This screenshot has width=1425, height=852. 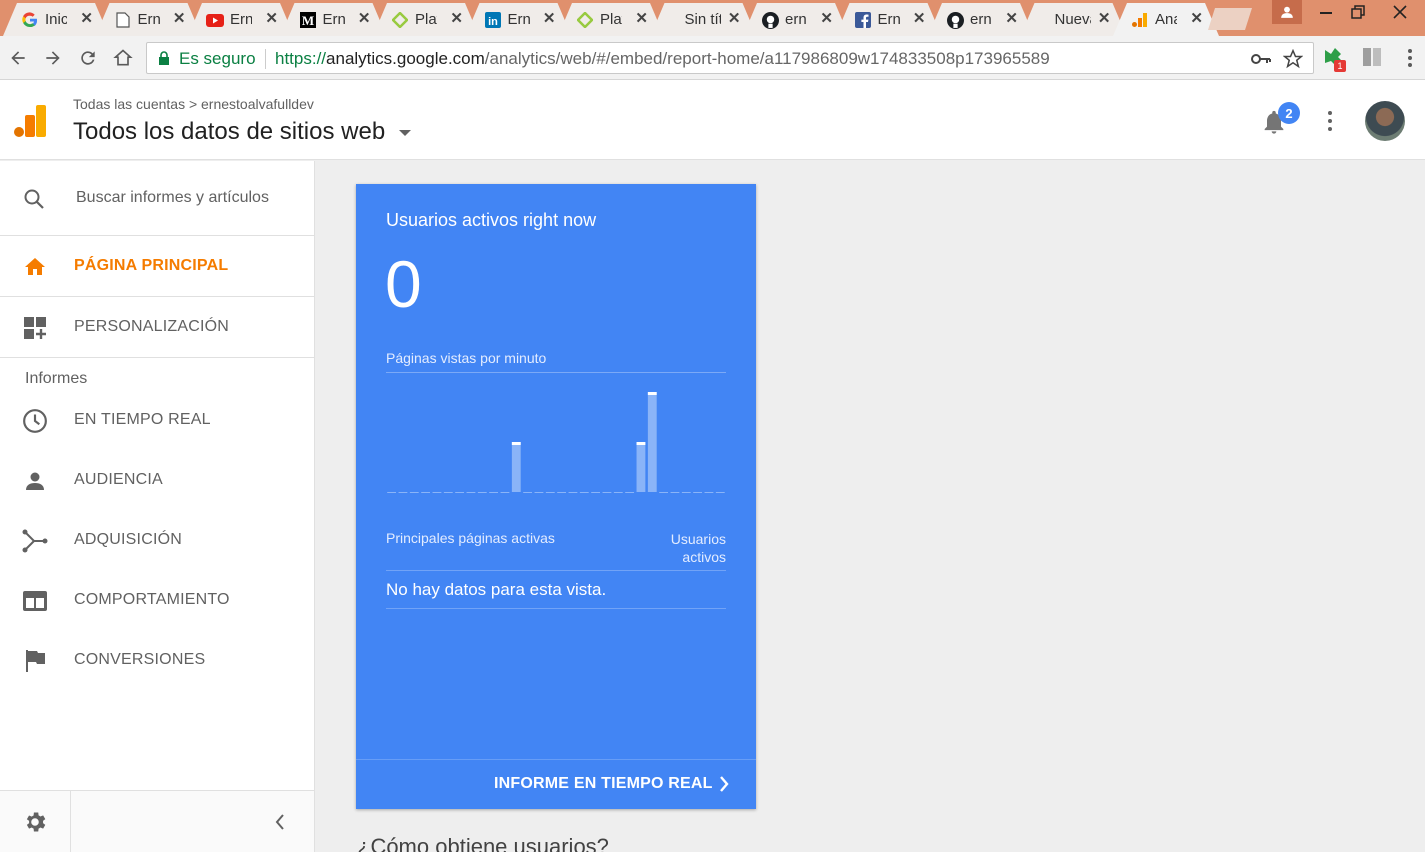 What do you see at coordinates (405, 58) in the screenshot?
I see `url-host: analytics.google.com` at bounding box center [405, 58].